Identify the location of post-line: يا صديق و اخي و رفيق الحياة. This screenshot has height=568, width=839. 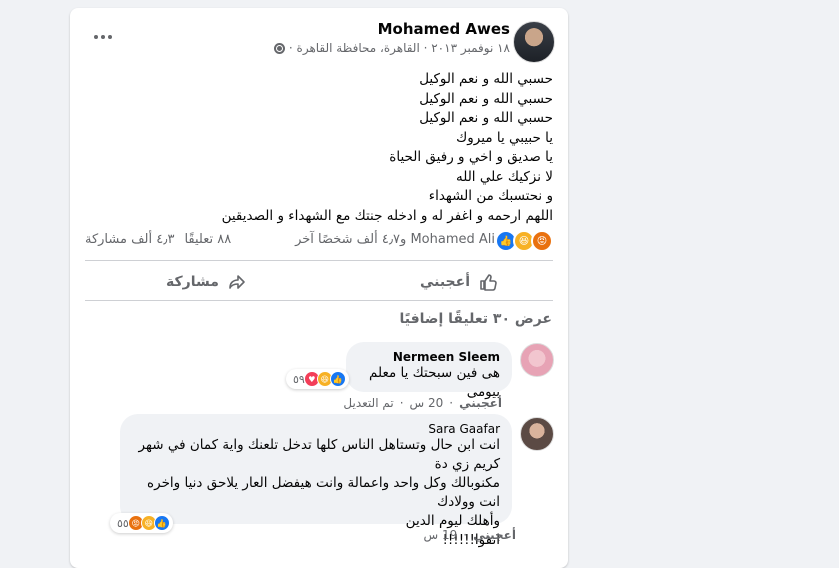
(471, 157).